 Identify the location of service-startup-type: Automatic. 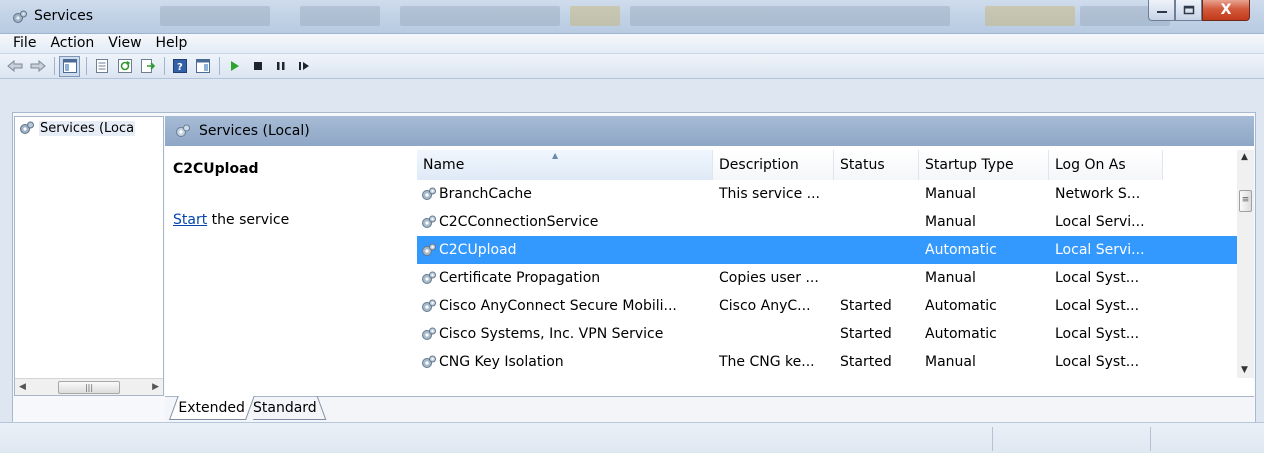
(961, 250).